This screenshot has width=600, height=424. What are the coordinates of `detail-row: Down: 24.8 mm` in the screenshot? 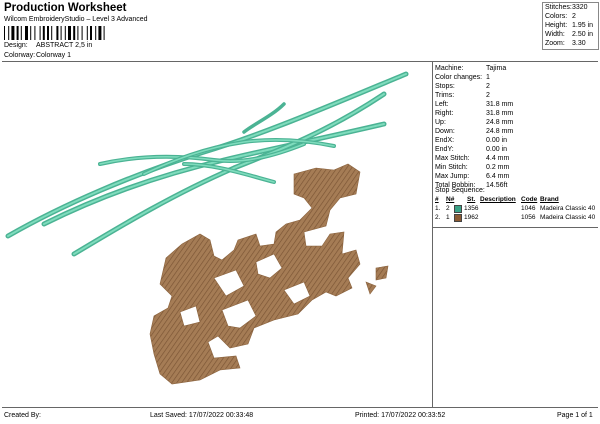 It's located at (474, 131).